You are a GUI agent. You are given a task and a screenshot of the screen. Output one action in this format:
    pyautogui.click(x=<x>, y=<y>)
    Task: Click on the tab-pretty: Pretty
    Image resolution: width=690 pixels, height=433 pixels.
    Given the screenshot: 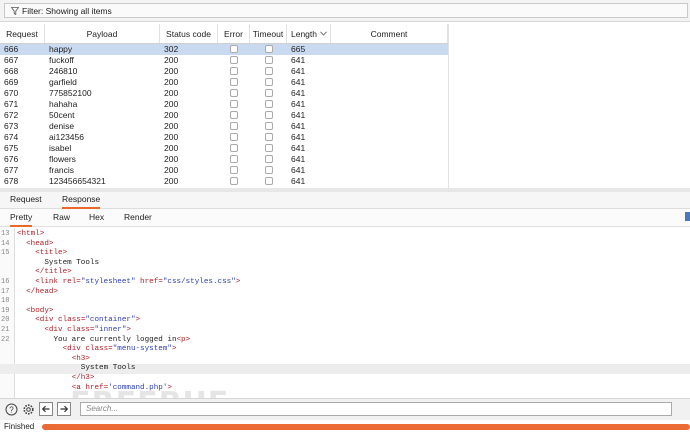 What is the action you would take?
    pyautogui.click(x=21, y=218)
    